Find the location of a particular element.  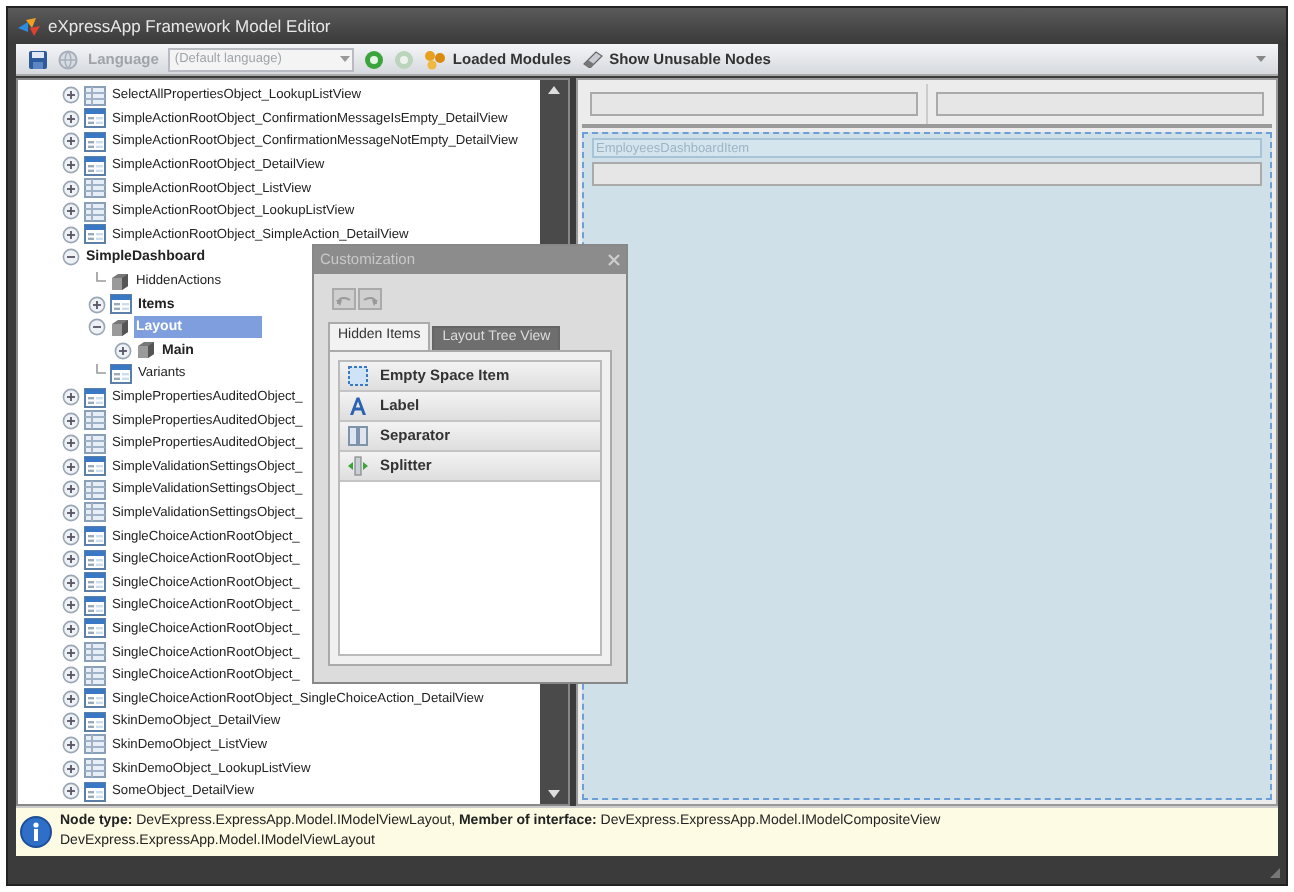

resize-grip-icon is located at coordinates (1275, 873).